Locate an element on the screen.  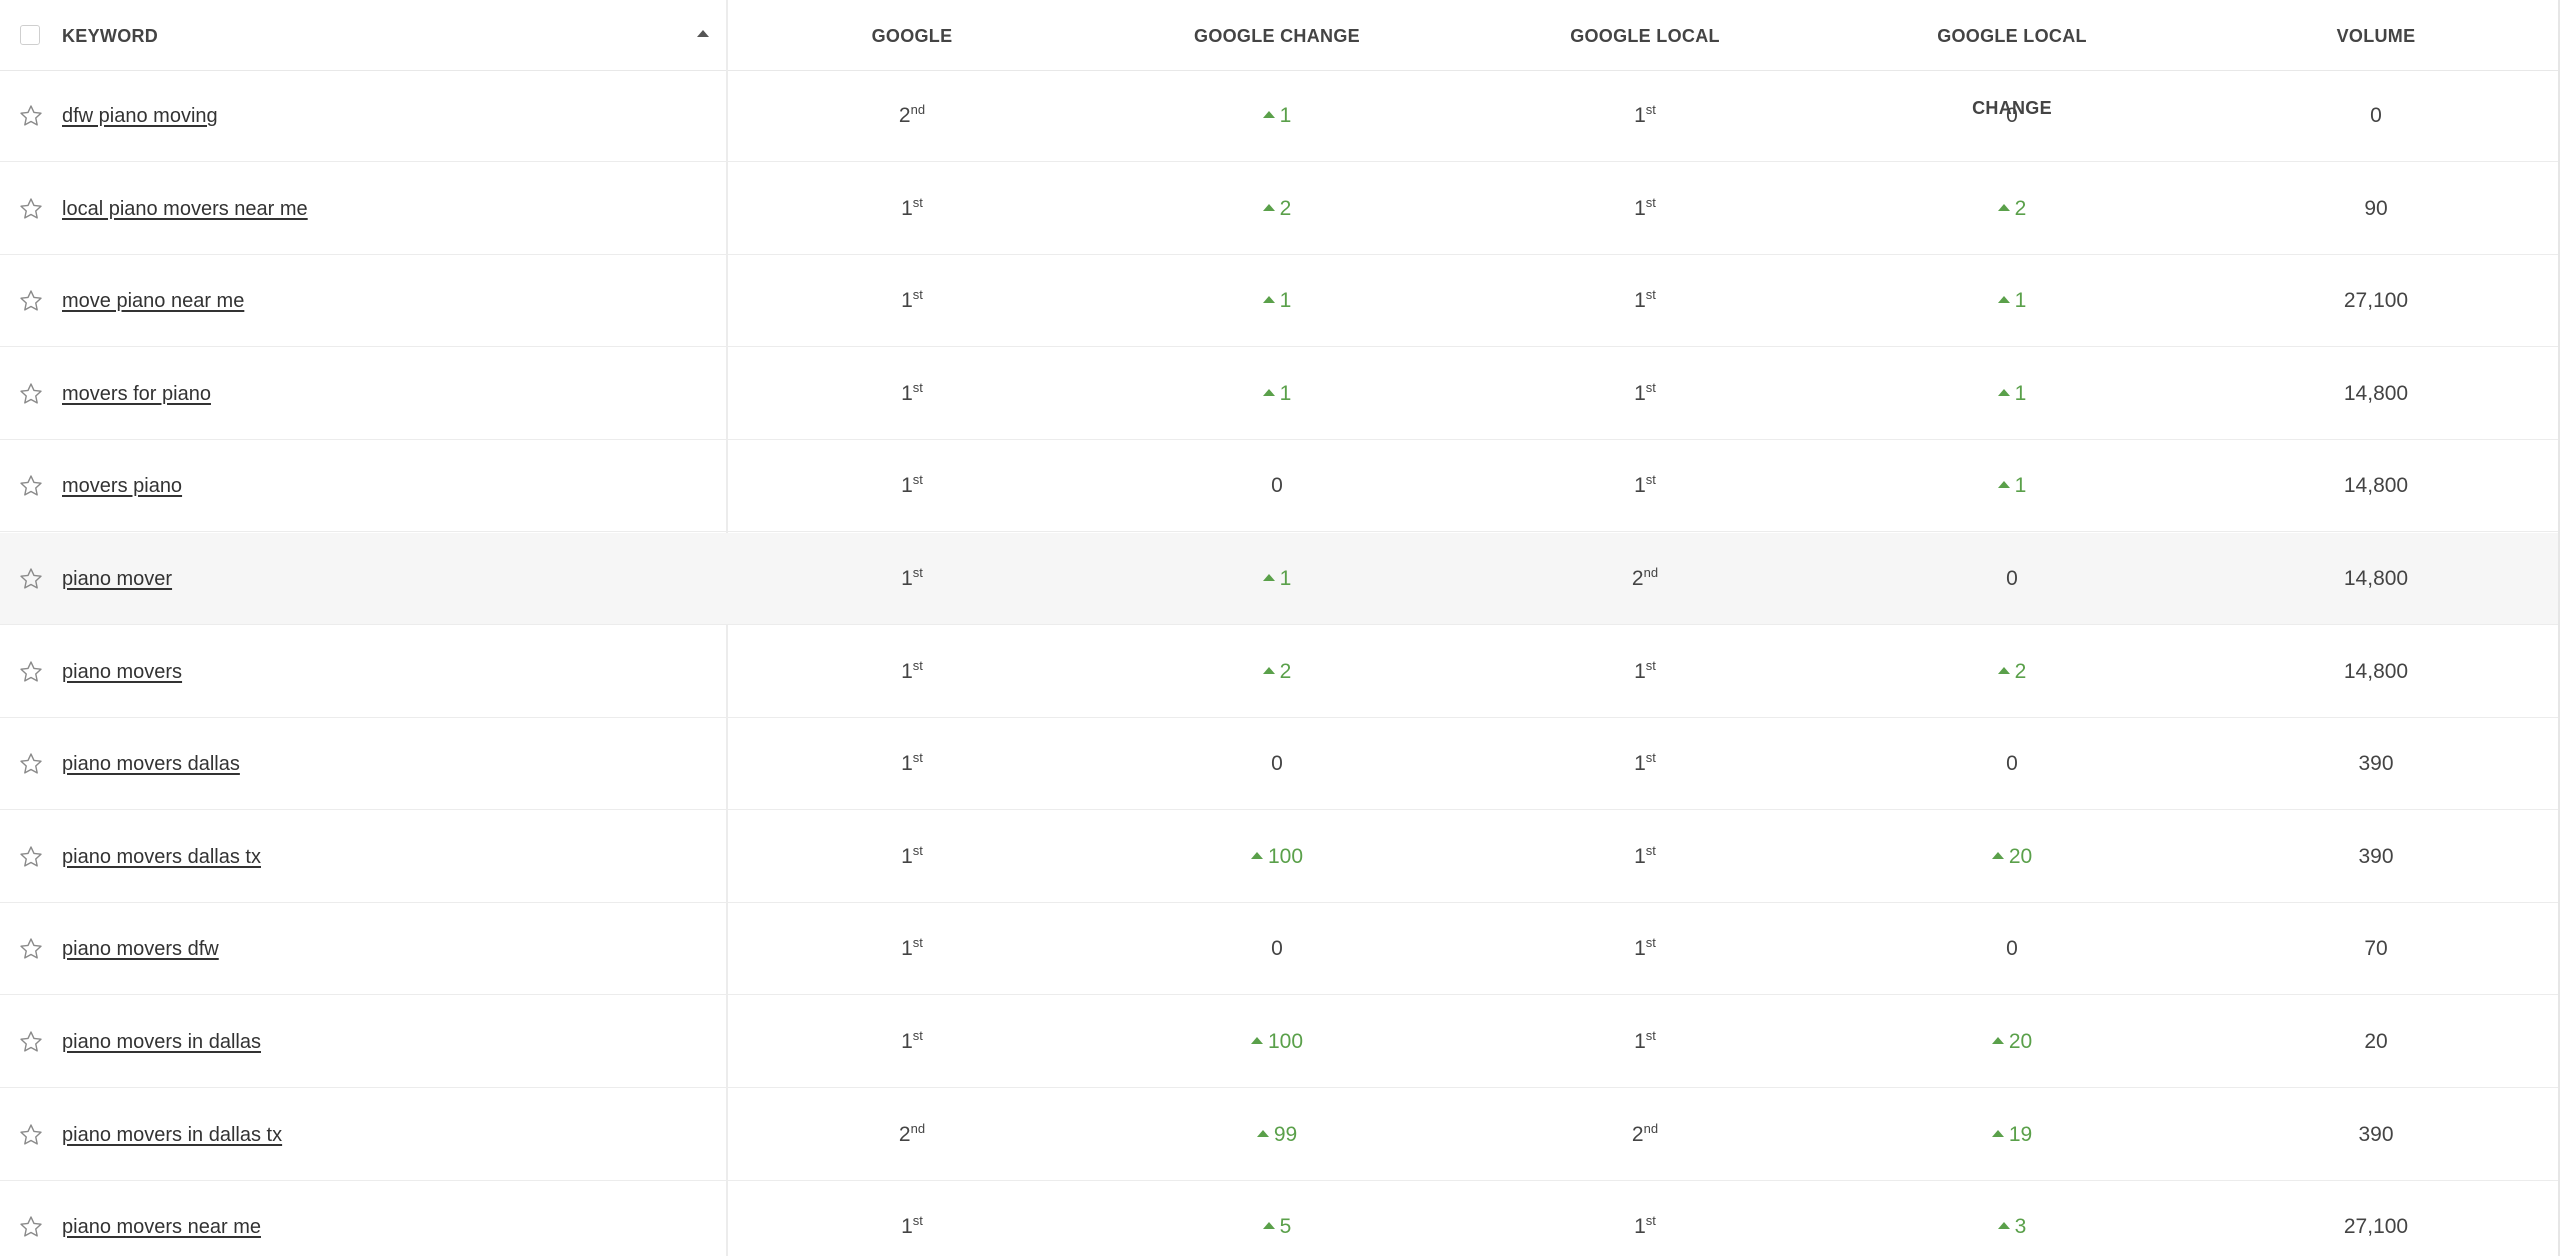
table-row: piano movers near me 1st 5 1st 3 27,100 is located at coordinates (1279, 1218).